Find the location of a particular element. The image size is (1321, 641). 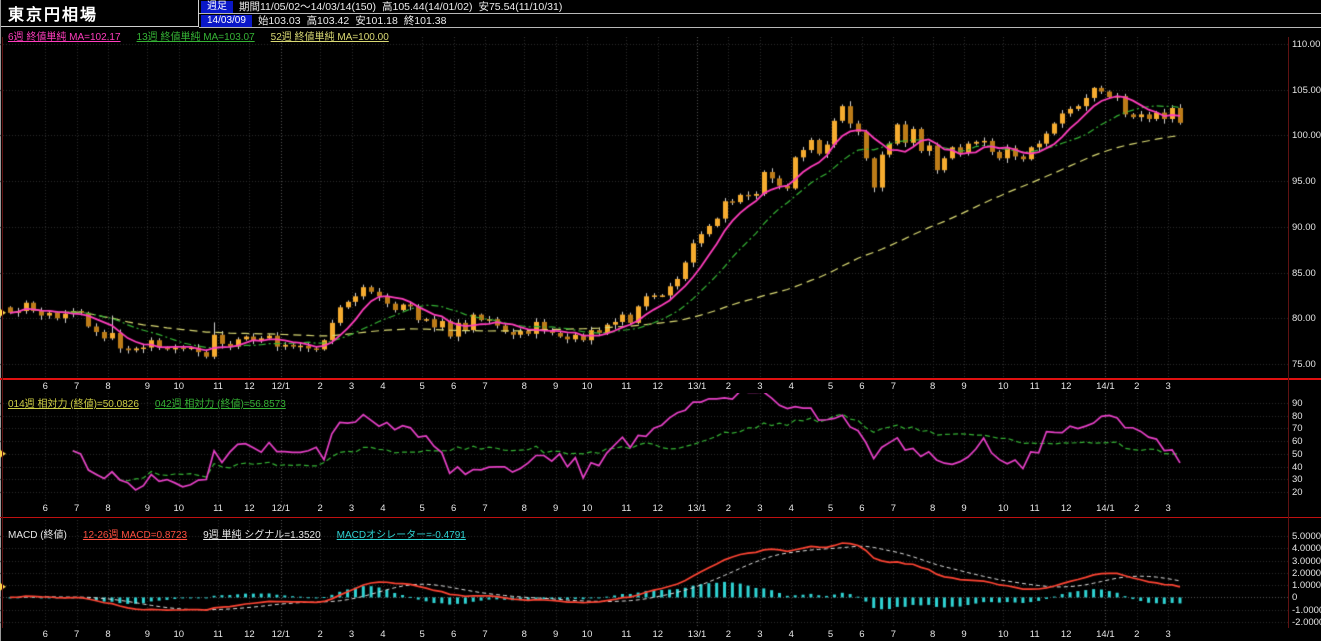

legend-item: 13週 終値単純 MA=103.07 is located at coordinates (195, 37).